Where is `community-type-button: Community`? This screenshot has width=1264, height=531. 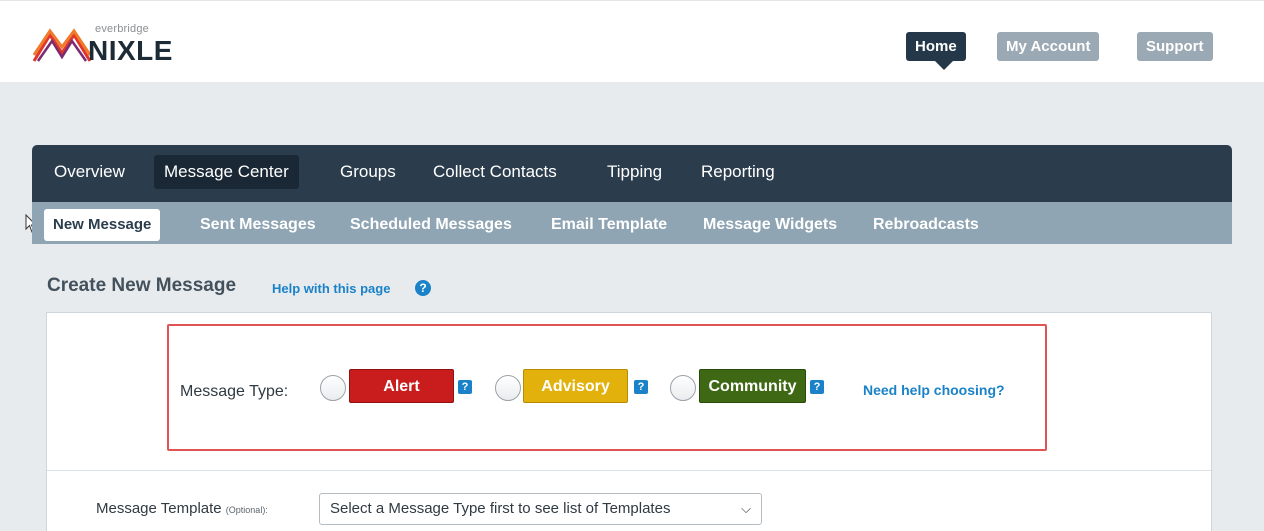
community-type-button: Community is located at coordinates (752, 386).